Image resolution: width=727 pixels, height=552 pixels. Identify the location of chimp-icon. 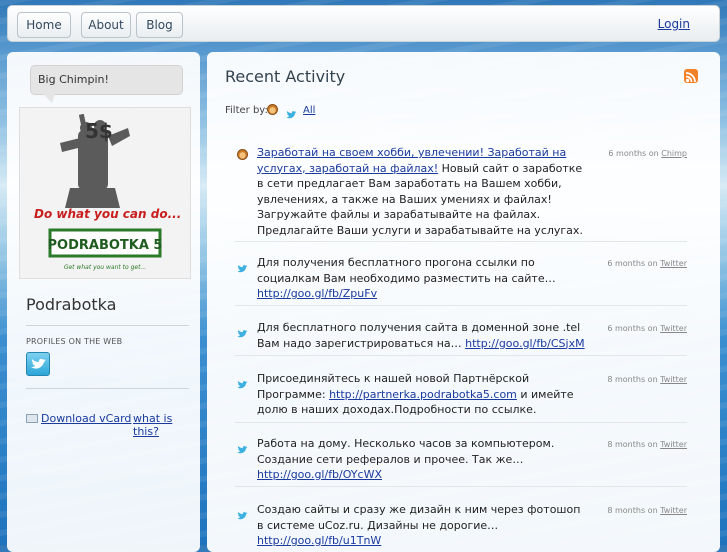
(242, 154).